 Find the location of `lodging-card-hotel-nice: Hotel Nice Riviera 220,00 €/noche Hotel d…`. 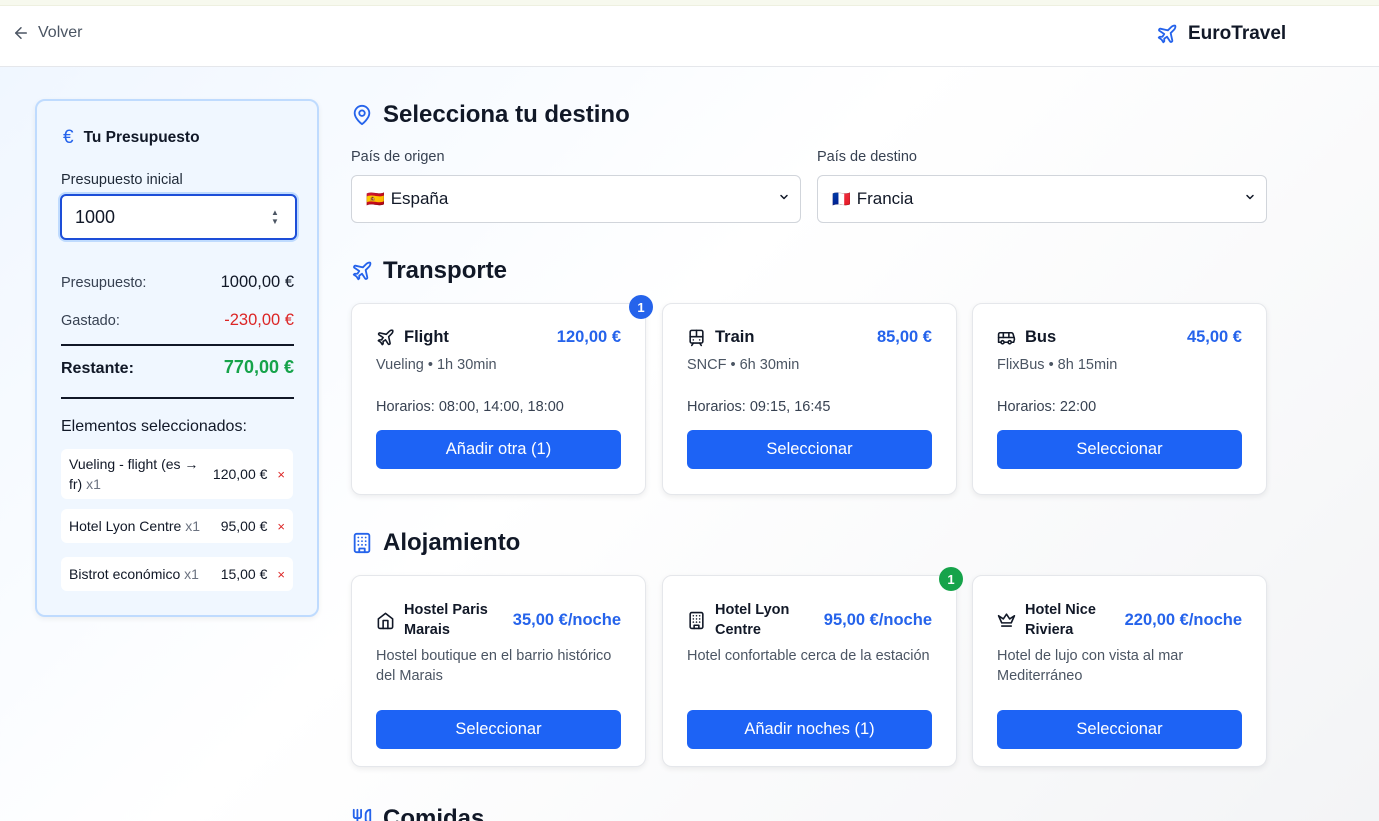

lodging-card-hotel-nice: Hotel Nice Riviera 220,00 €/noche Hotel d… is located at coordinates (1119, 671).